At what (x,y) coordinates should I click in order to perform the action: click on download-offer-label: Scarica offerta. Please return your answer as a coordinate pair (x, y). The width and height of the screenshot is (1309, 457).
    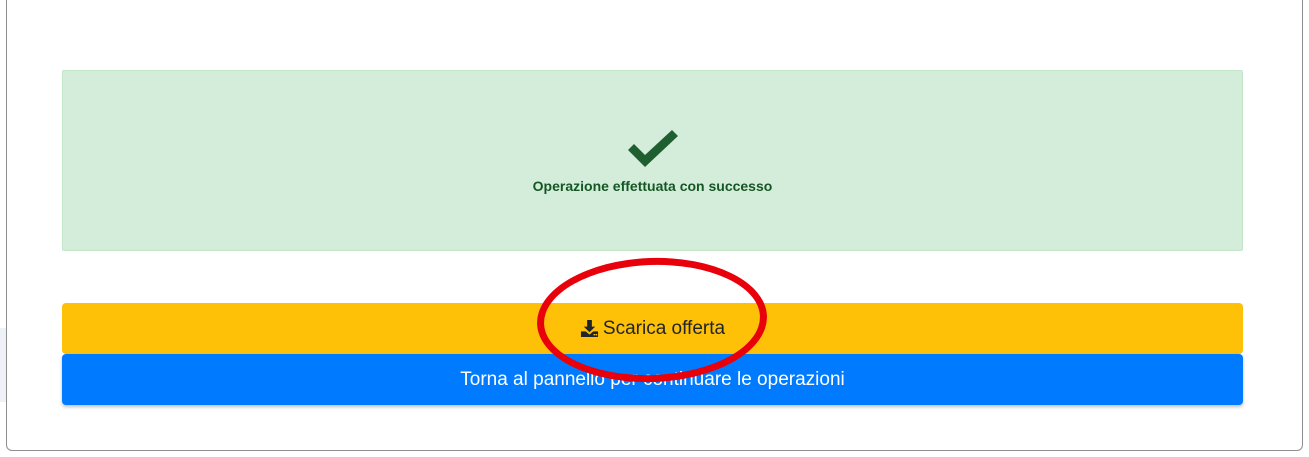
    Looking at the image, I should click on (664, 328).